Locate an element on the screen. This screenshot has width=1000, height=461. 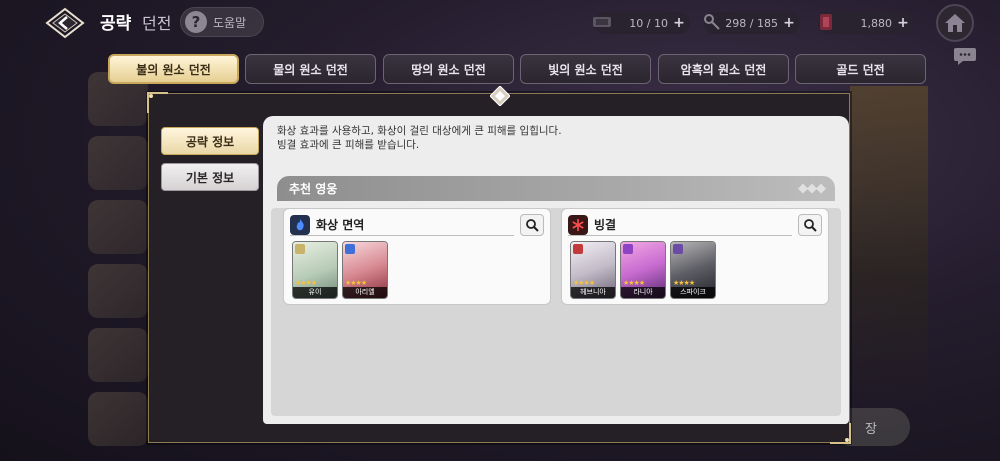
hero-card: ★★★★ 유이 is located at coordinates (315, 270).